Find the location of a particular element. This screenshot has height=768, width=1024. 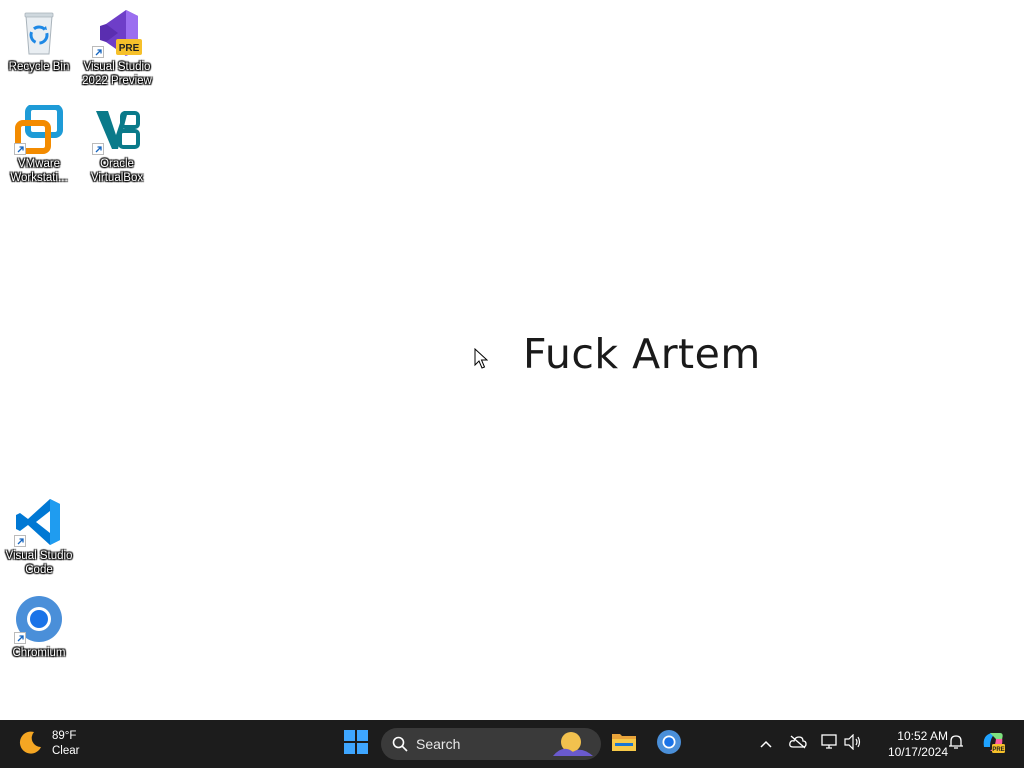

vmware-icon is located at coordinates (39, 129).